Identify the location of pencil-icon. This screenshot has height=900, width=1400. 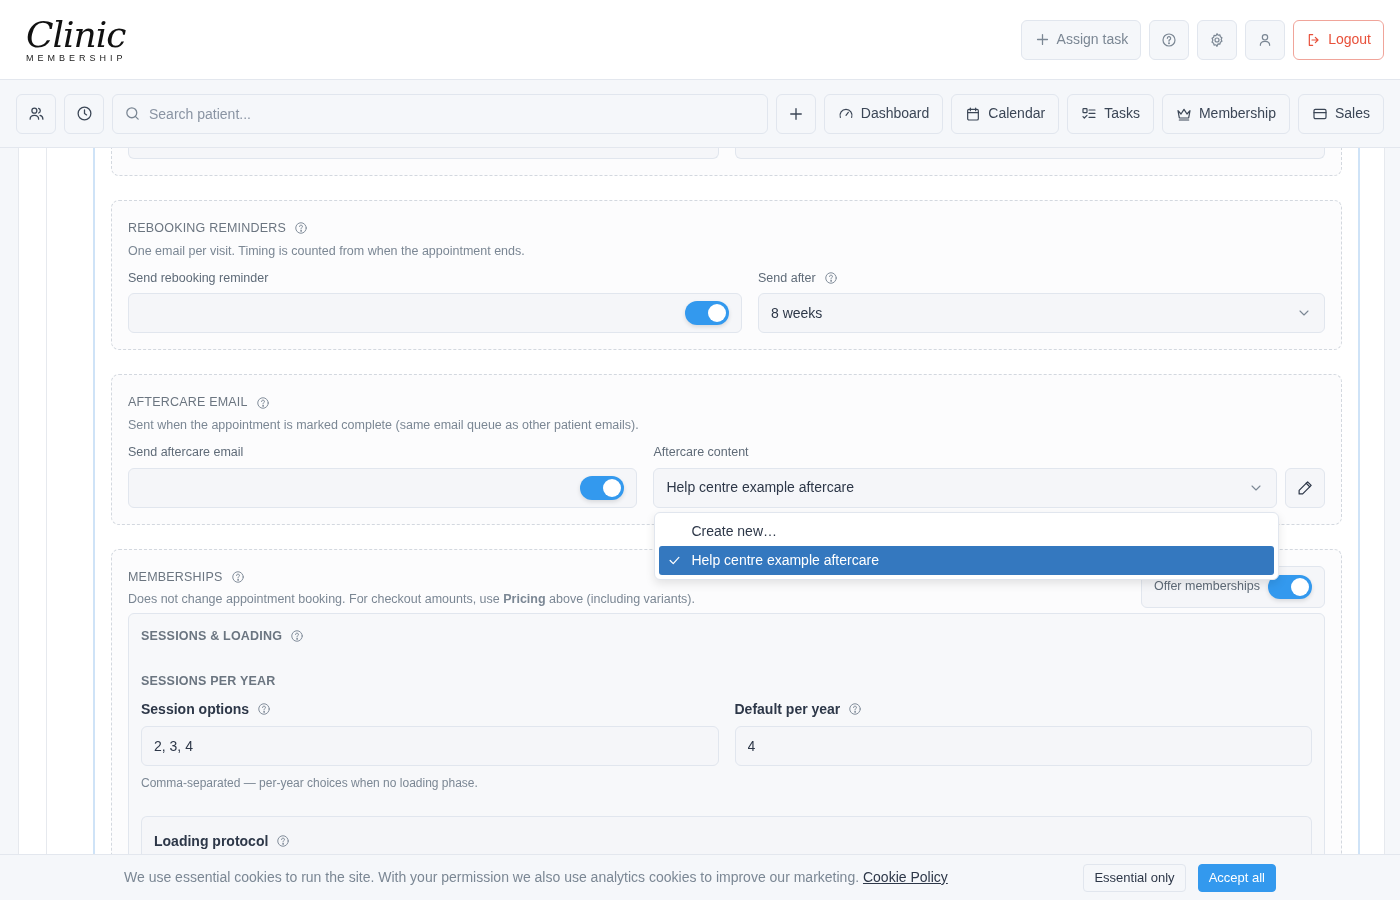
(1305, 487).